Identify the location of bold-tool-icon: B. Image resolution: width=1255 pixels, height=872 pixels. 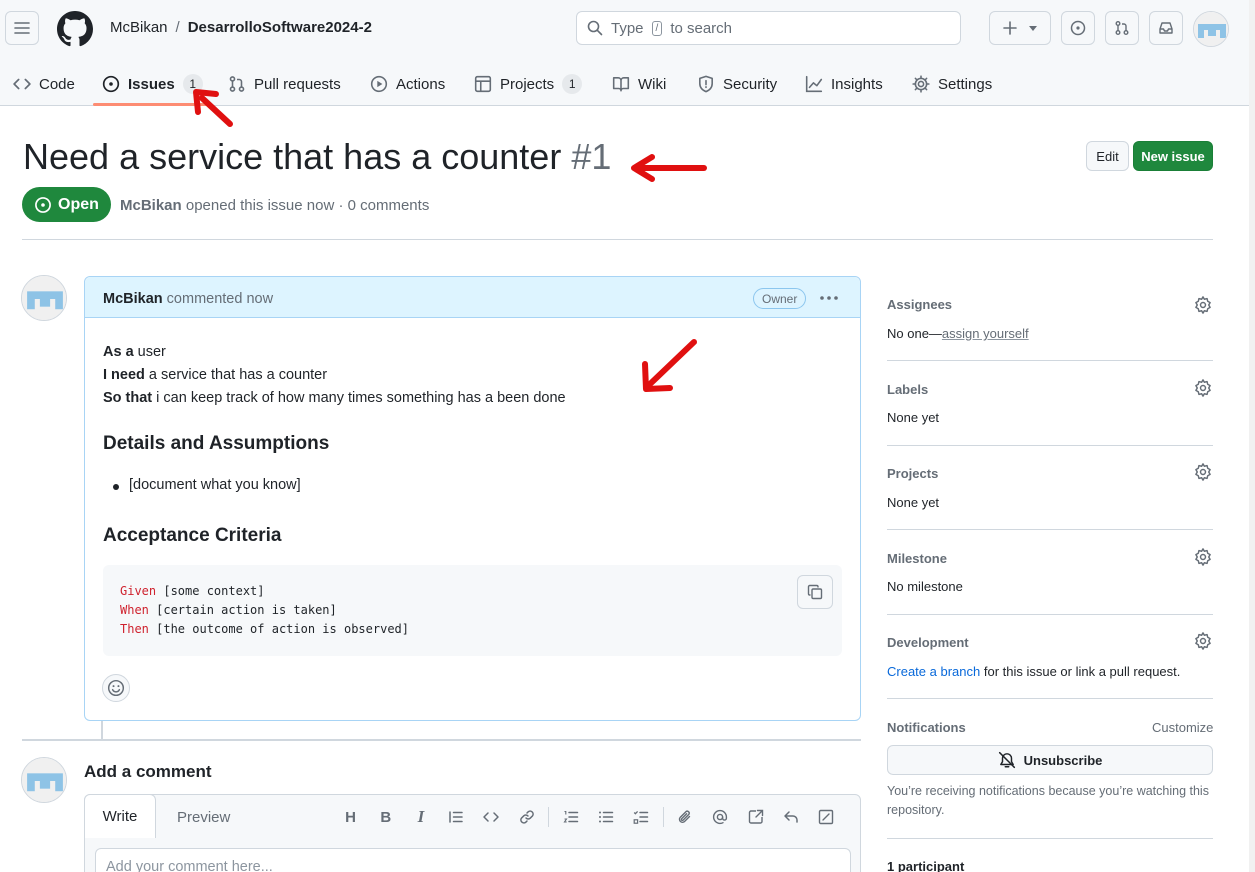
(385, 817).